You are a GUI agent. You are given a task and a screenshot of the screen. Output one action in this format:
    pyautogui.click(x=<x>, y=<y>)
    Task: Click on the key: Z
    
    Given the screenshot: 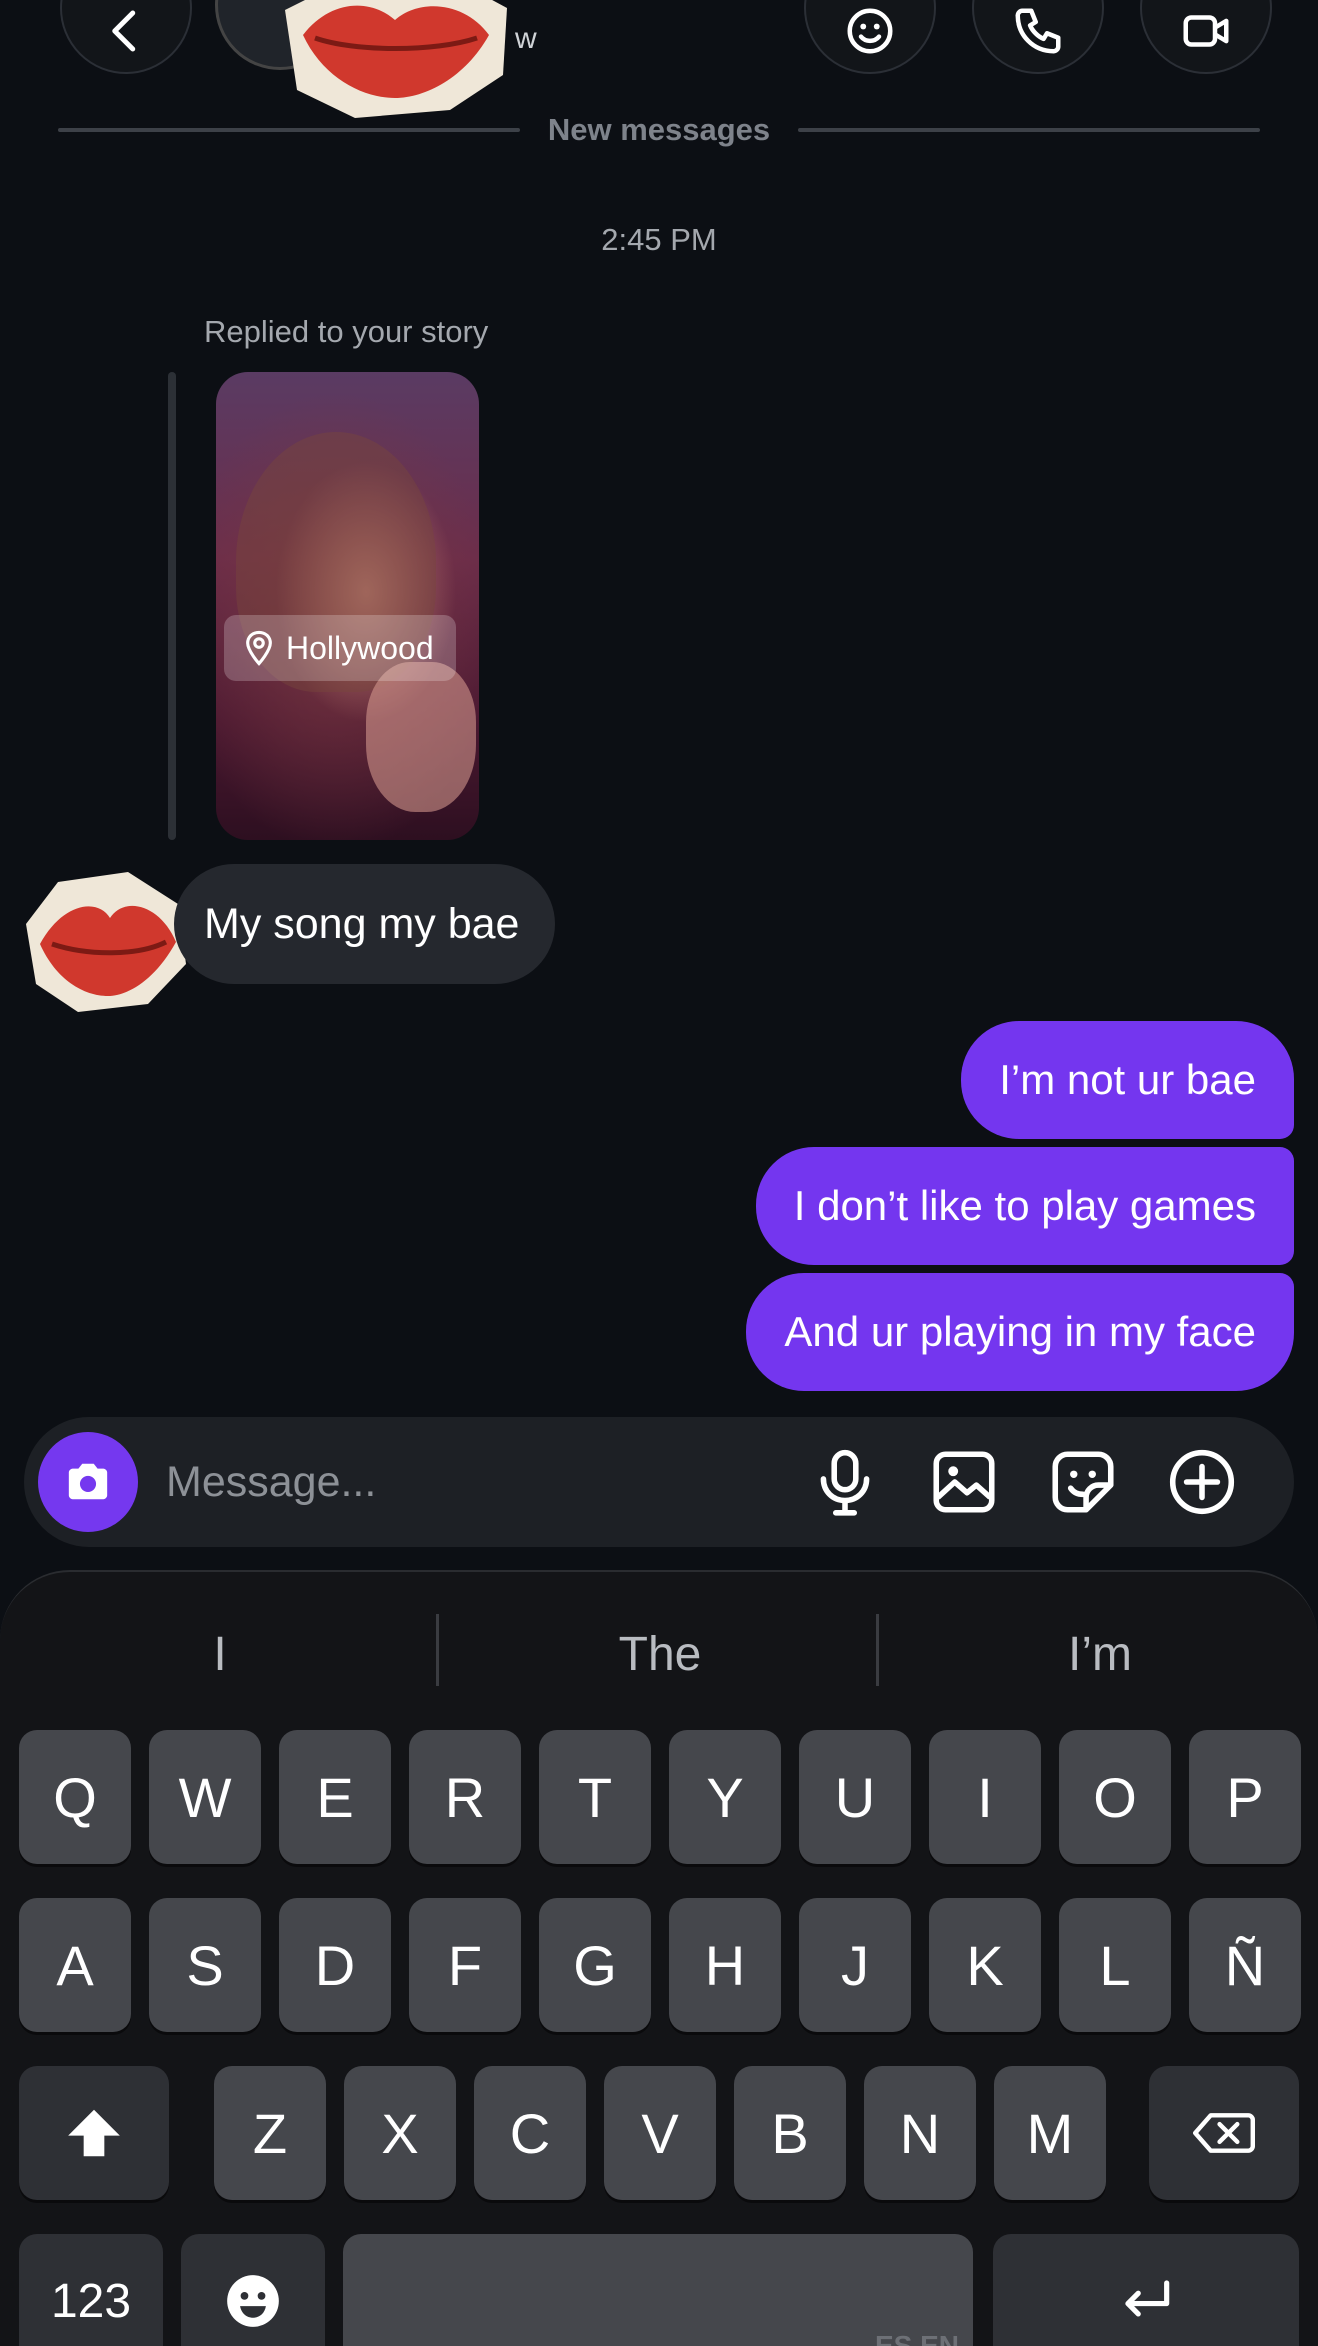 What is the action you would take?
    pyautogui.click(x=270, y=2133)
    